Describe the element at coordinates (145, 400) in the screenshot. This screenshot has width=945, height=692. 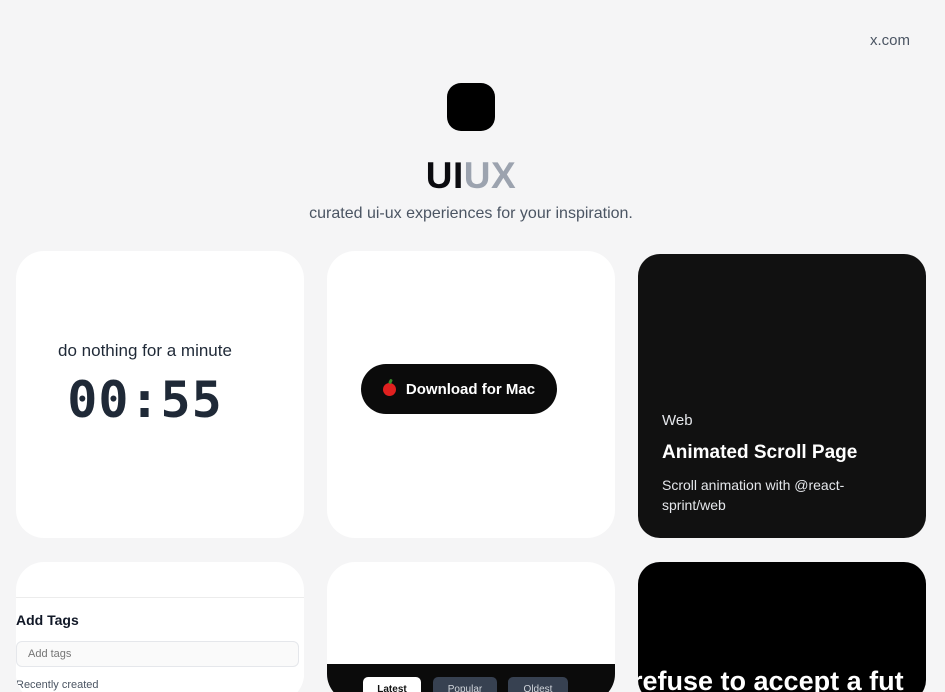
I see `timer-display: 00:55` at that location.